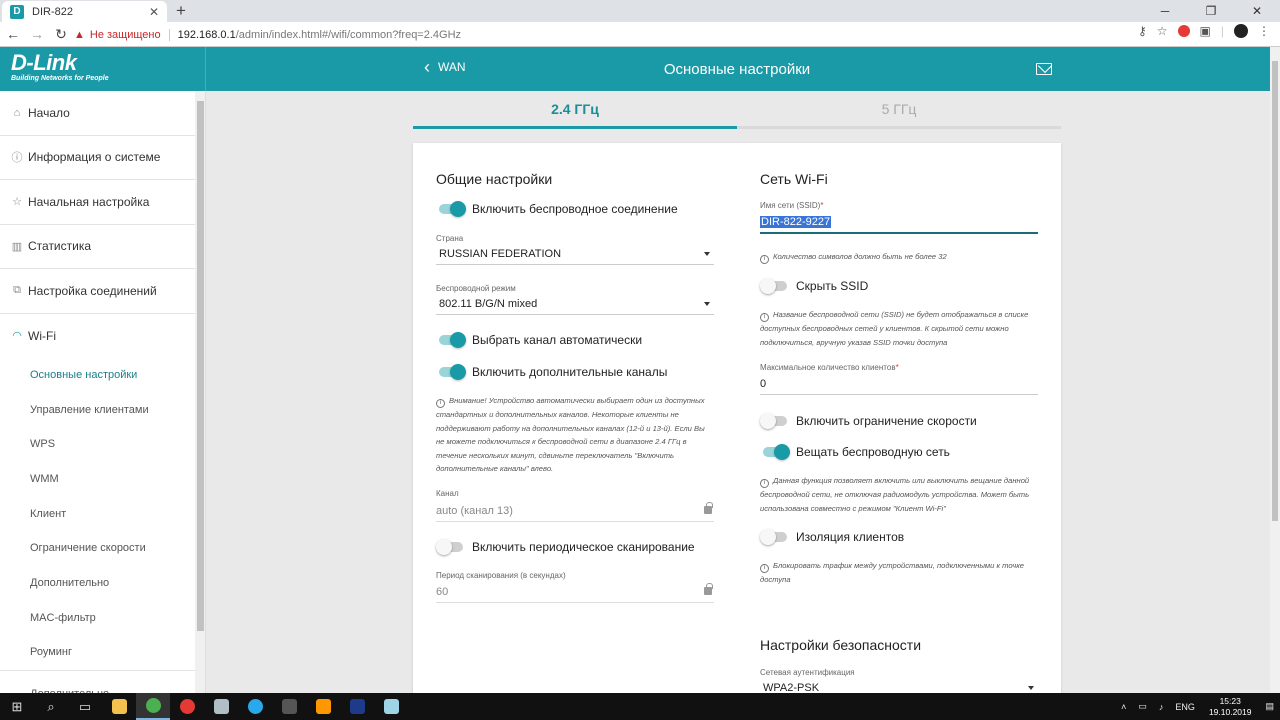  I want to click on file-explorer-icon, so click(119, 706).